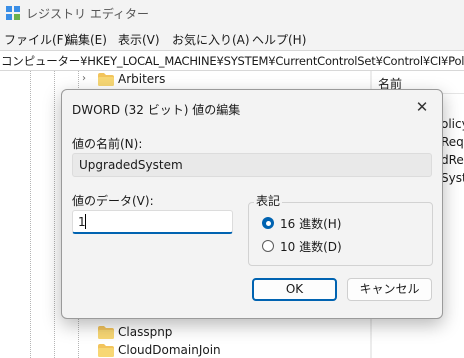  Describe the element at coordinates (131, 165) in the screenshot. I see `value-name-text: UpgradedSystem` at that location.